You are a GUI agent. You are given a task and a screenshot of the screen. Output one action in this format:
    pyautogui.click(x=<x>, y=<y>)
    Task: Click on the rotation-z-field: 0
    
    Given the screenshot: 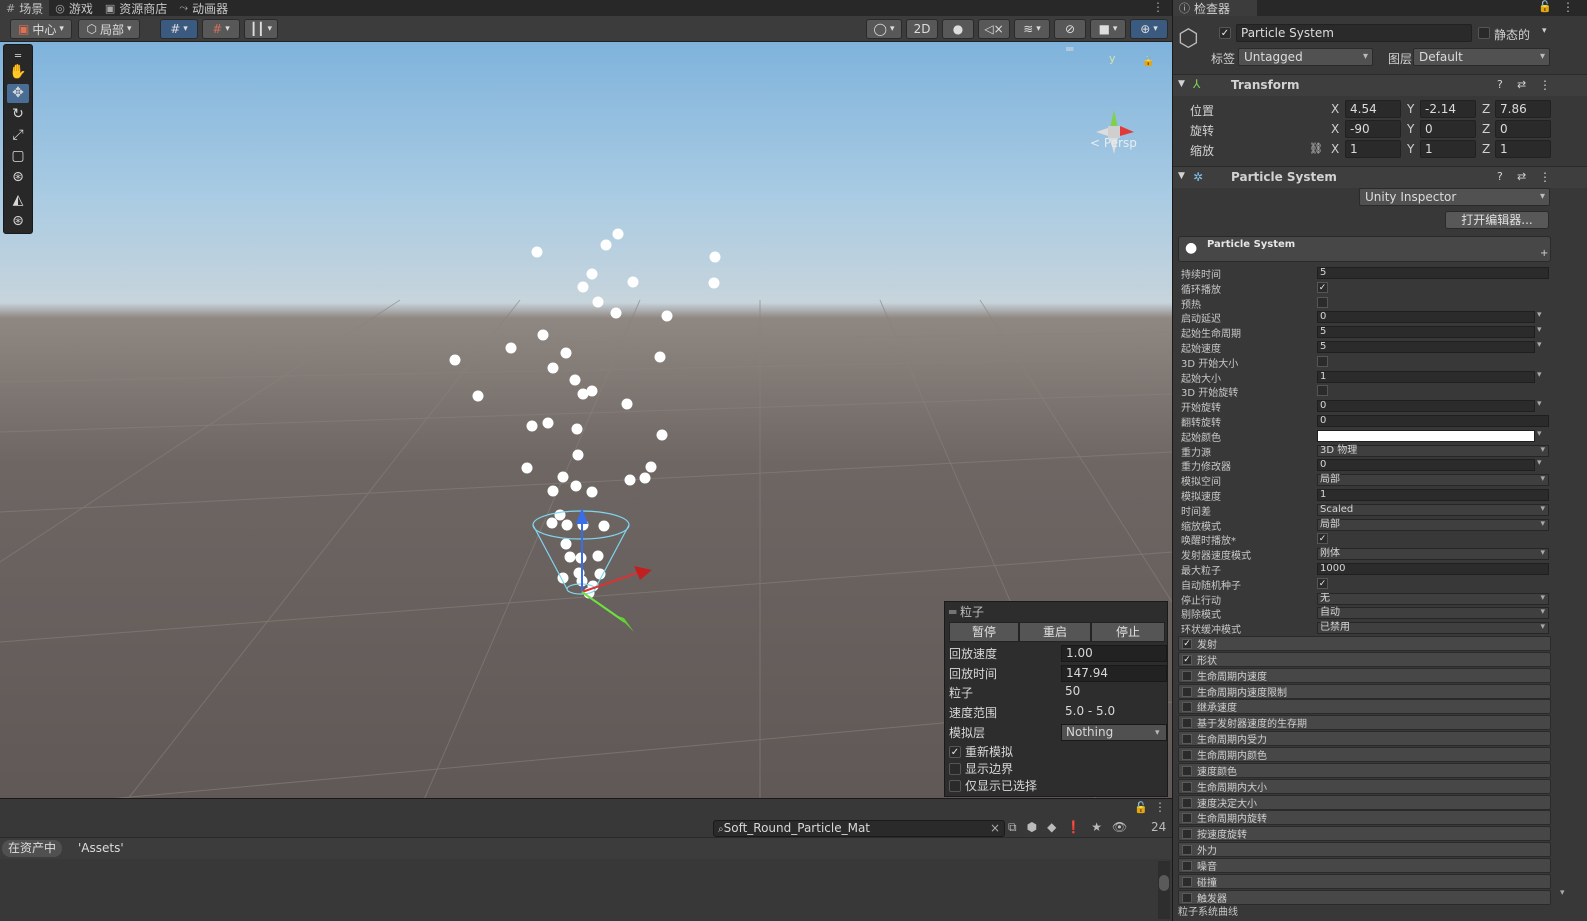 What is the action you would take?
    pyautogui.click(x=1523, y=129)
    